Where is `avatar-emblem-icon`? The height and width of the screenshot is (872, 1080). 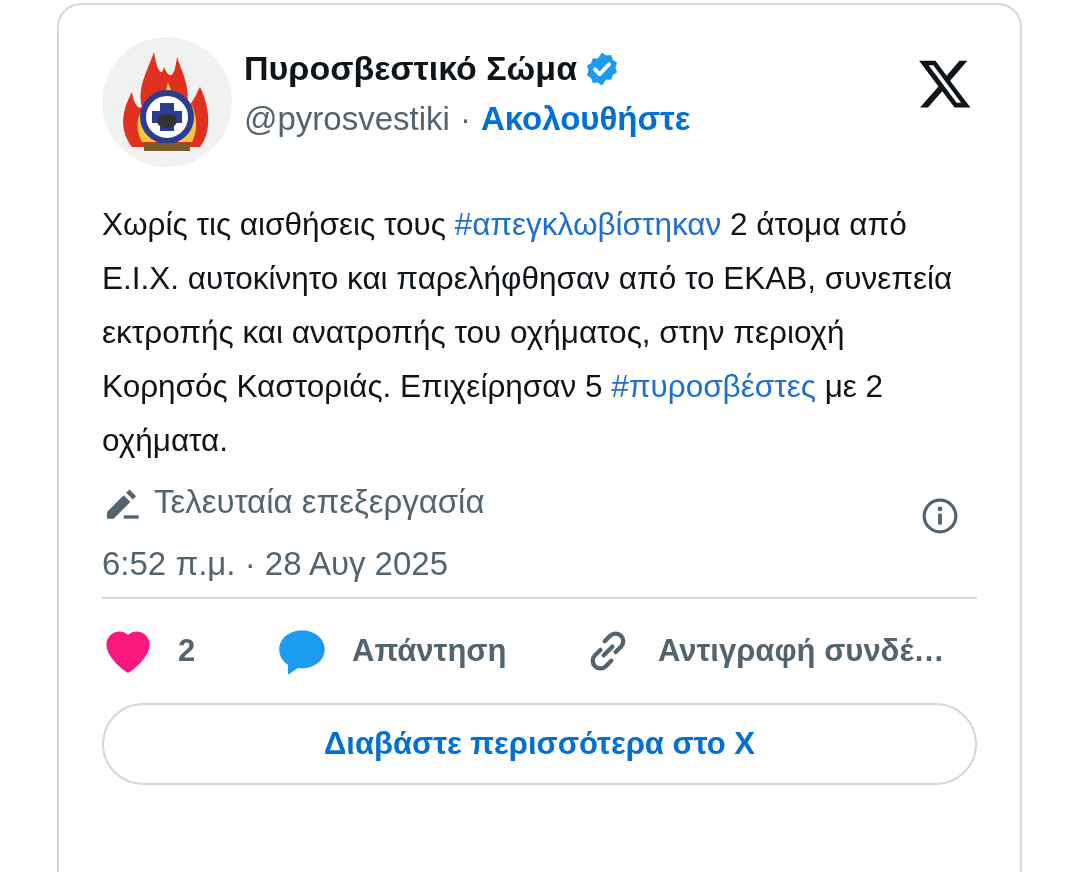 avatar-emblem-icon is located at coordinates (167, 102).